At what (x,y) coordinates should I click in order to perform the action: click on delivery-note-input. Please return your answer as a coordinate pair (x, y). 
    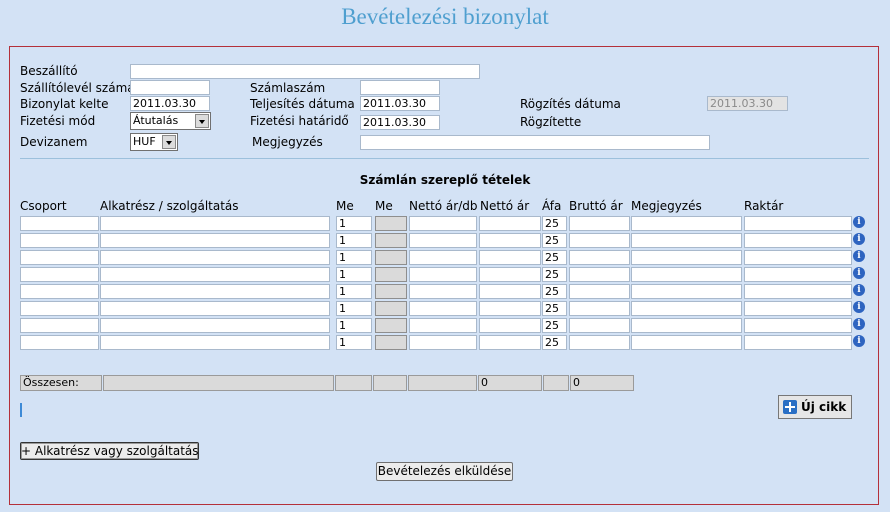
    Looking at the image, I should click on (170, 87).